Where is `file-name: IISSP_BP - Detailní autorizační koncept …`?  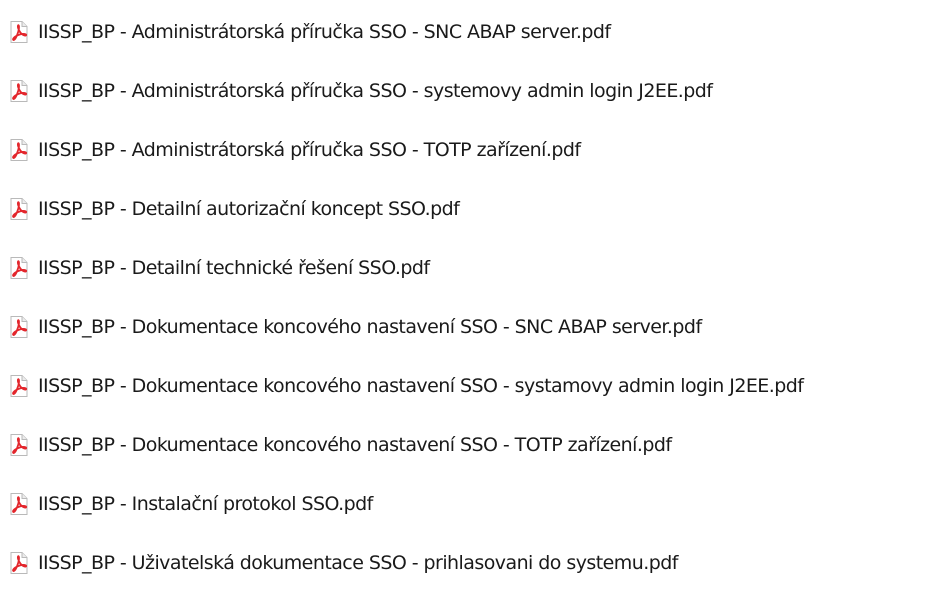
file-name: IISSP_BP - Detailní autorizační koncept … is located at coordinates (249, 208).